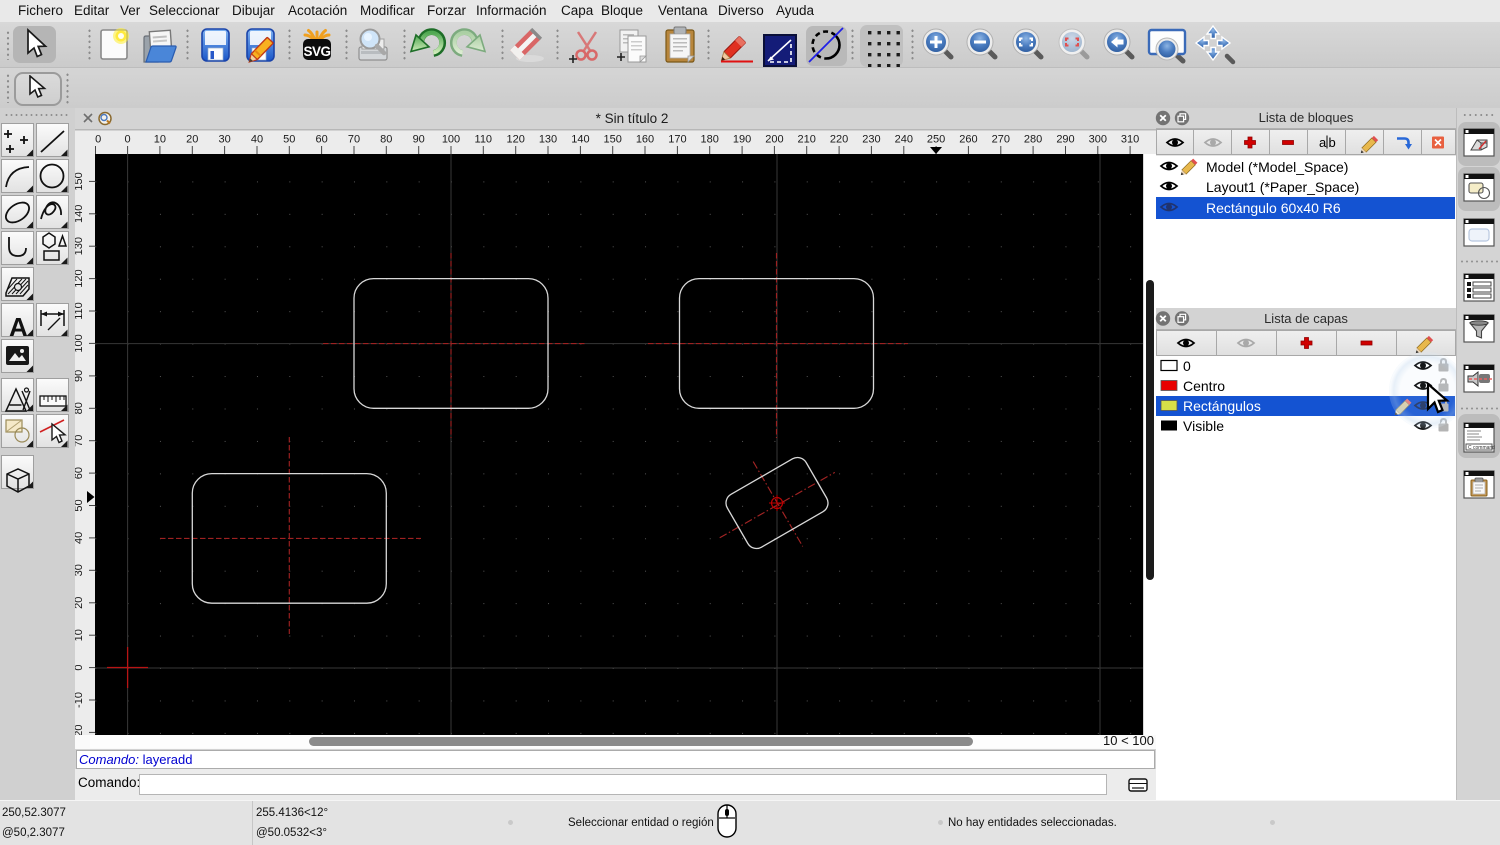 The width and height of the screenshot is (1500, 845). I want to click on svg-text: 260, so click(968, 140).